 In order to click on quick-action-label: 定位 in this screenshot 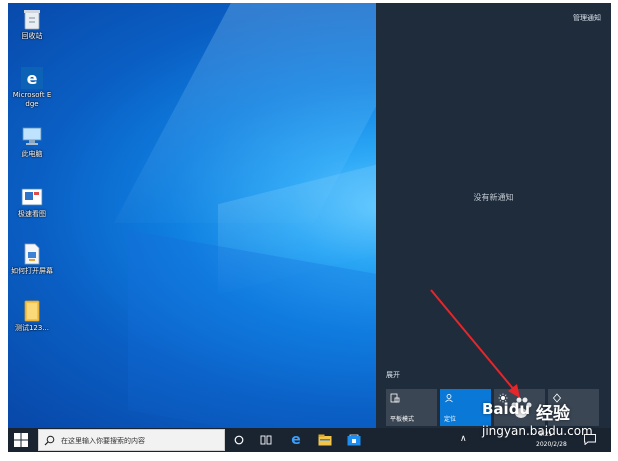, I will do `click(450, 419)`.